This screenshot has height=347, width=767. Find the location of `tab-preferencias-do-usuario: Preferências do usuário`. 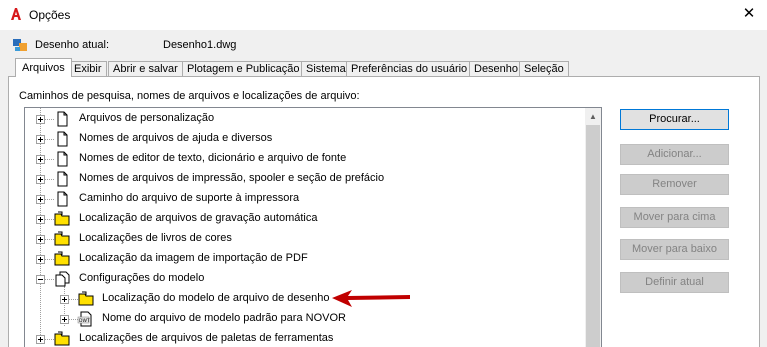

tab-preferencias-do-usuario: Preferências do usuário is located at coordinates (409, 68).